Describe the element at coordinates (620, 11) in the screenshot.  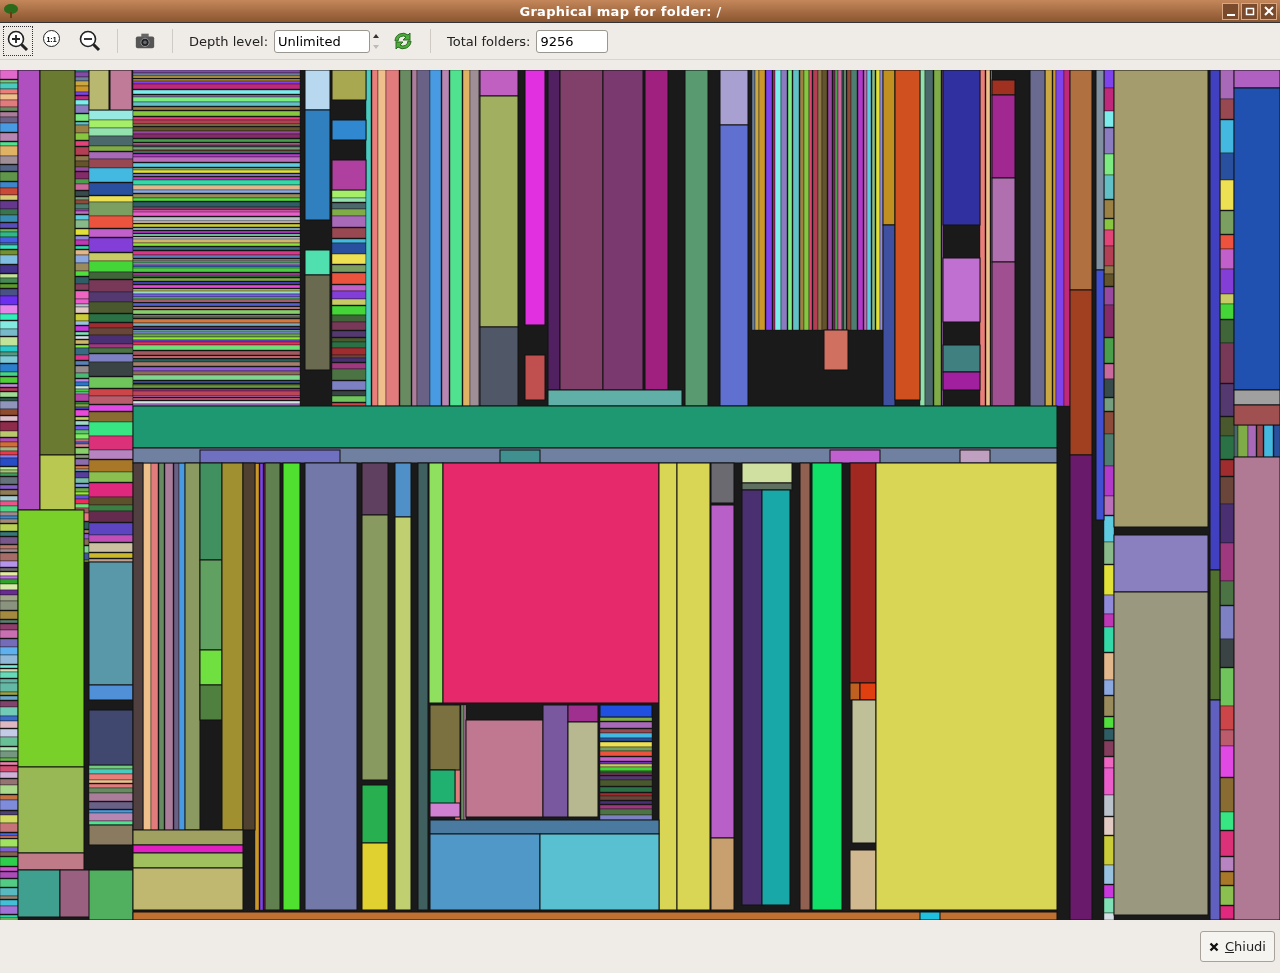
I see `window-title: Graphical map for folder: /` at that location.